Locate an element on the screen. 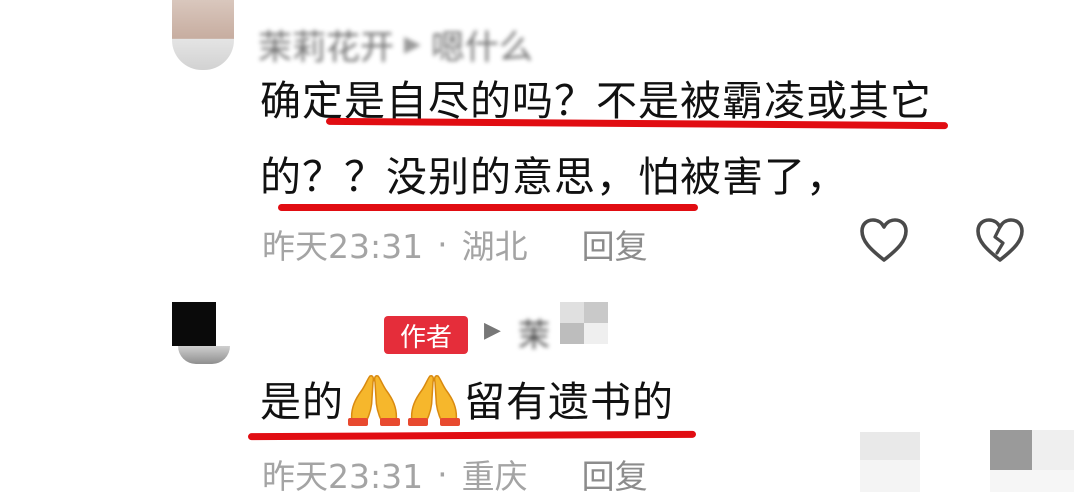 Image resolution: width=1080 pixels, height=492 pixels. reply-text-end: 留有遗书的 is located at coordinates (569, 402).